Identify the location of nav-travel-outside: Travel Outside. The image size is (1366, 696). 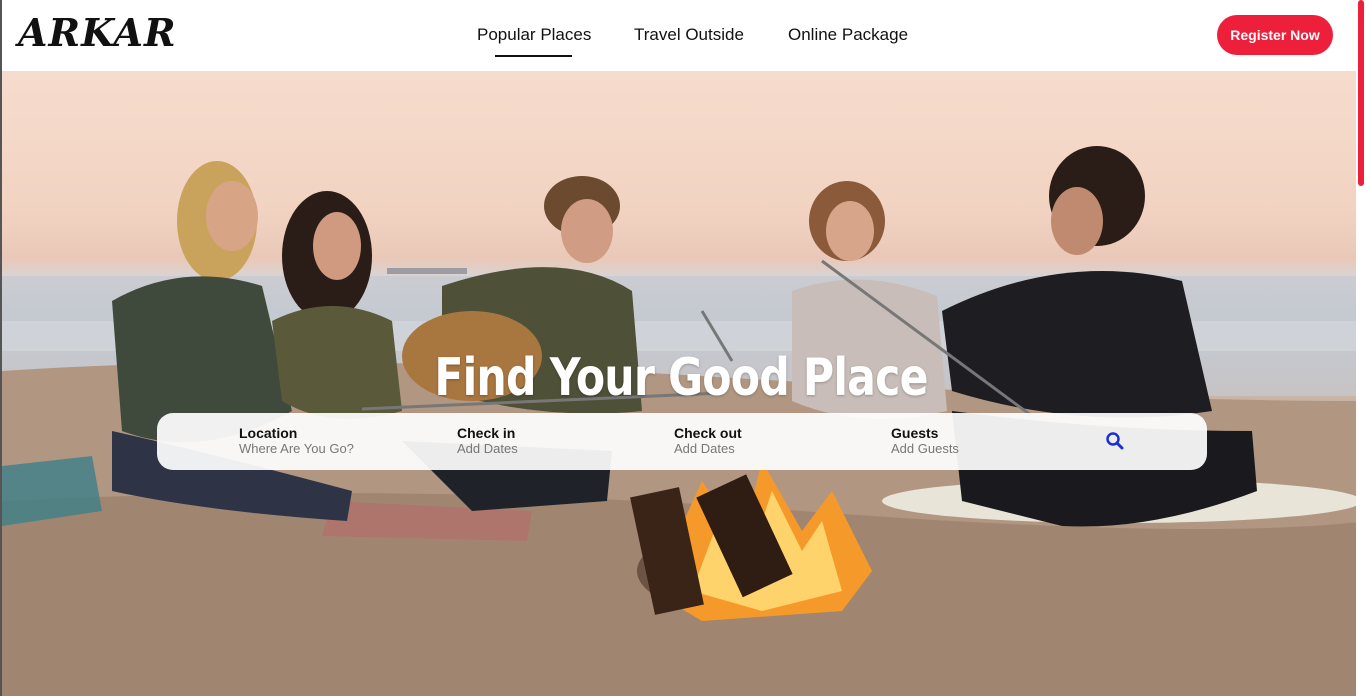
(689, 35).